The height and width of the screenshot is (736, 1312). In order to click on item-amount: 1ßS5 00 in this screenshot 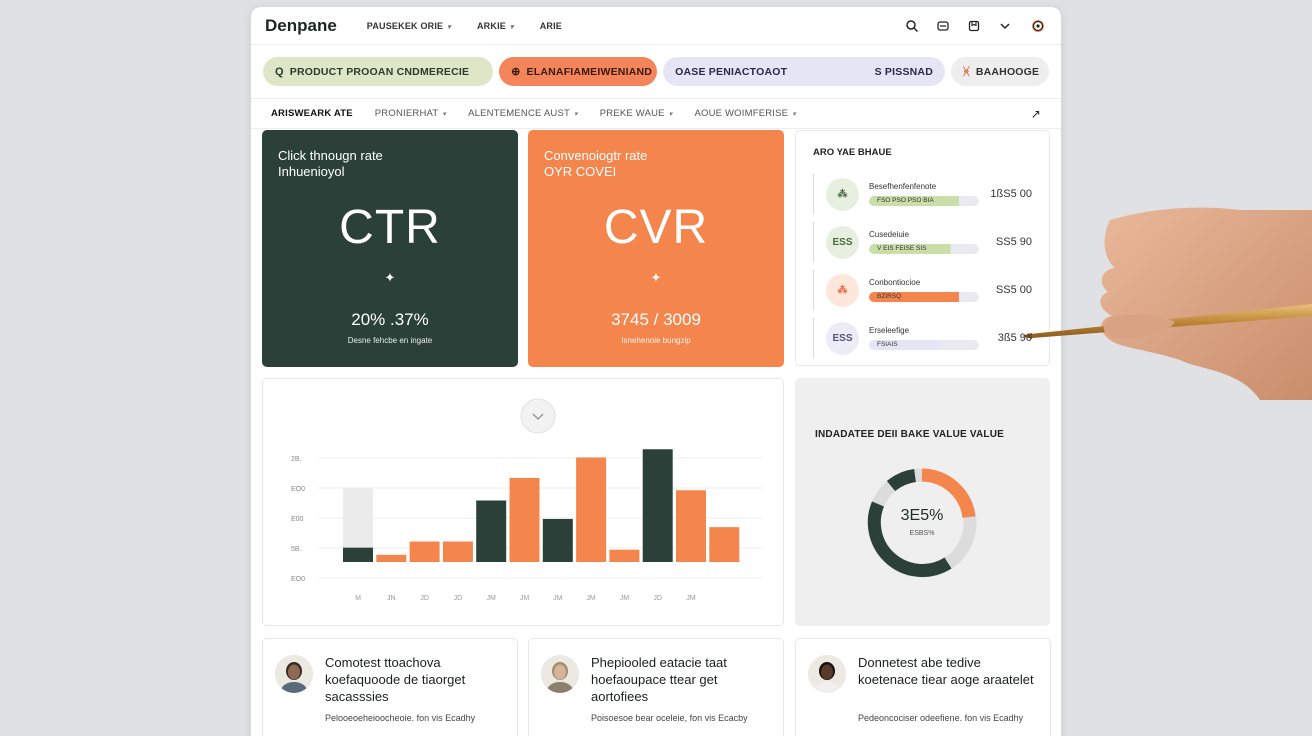, I will do `click(1011, 194)`.